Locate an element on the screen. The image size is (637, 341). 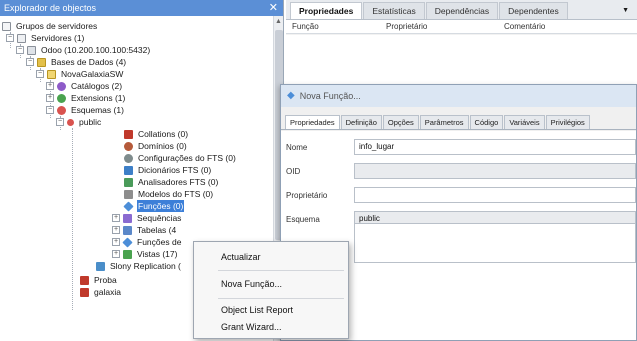
form-row-oid: OID is located at coordinates (461, 171).